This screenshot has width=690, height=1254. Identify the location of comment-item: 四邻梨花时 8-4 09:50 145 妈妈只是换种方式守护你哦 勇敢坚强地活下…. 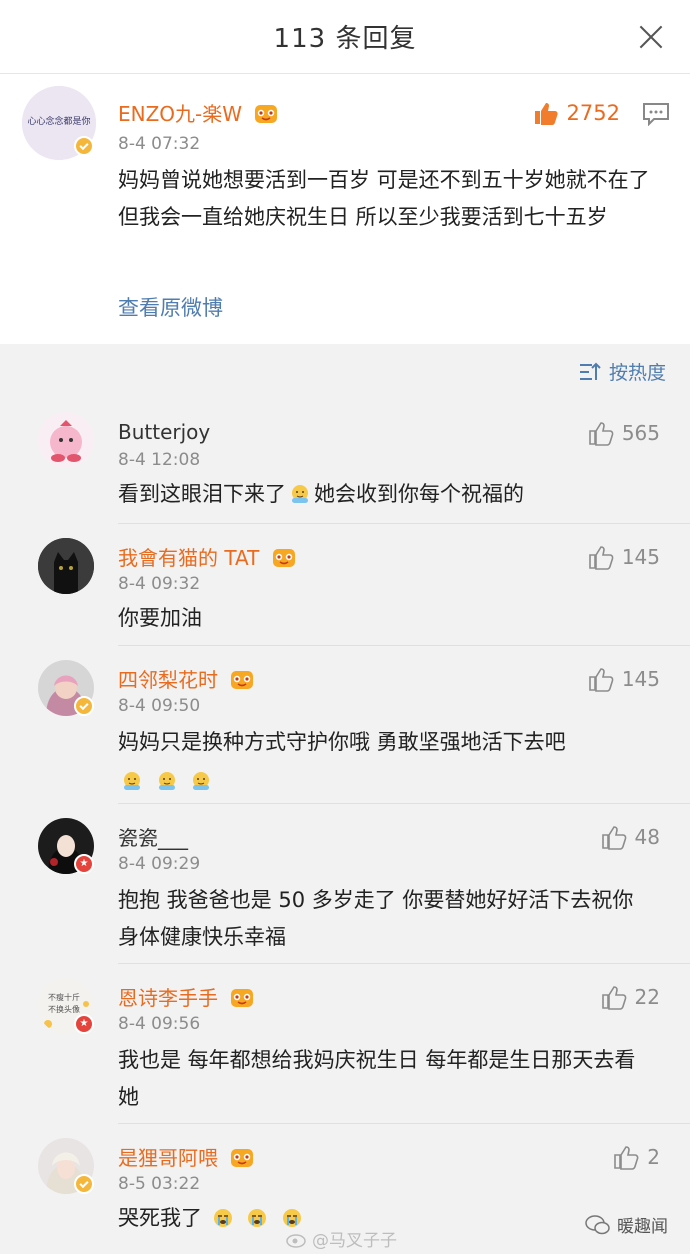
(345, 725).